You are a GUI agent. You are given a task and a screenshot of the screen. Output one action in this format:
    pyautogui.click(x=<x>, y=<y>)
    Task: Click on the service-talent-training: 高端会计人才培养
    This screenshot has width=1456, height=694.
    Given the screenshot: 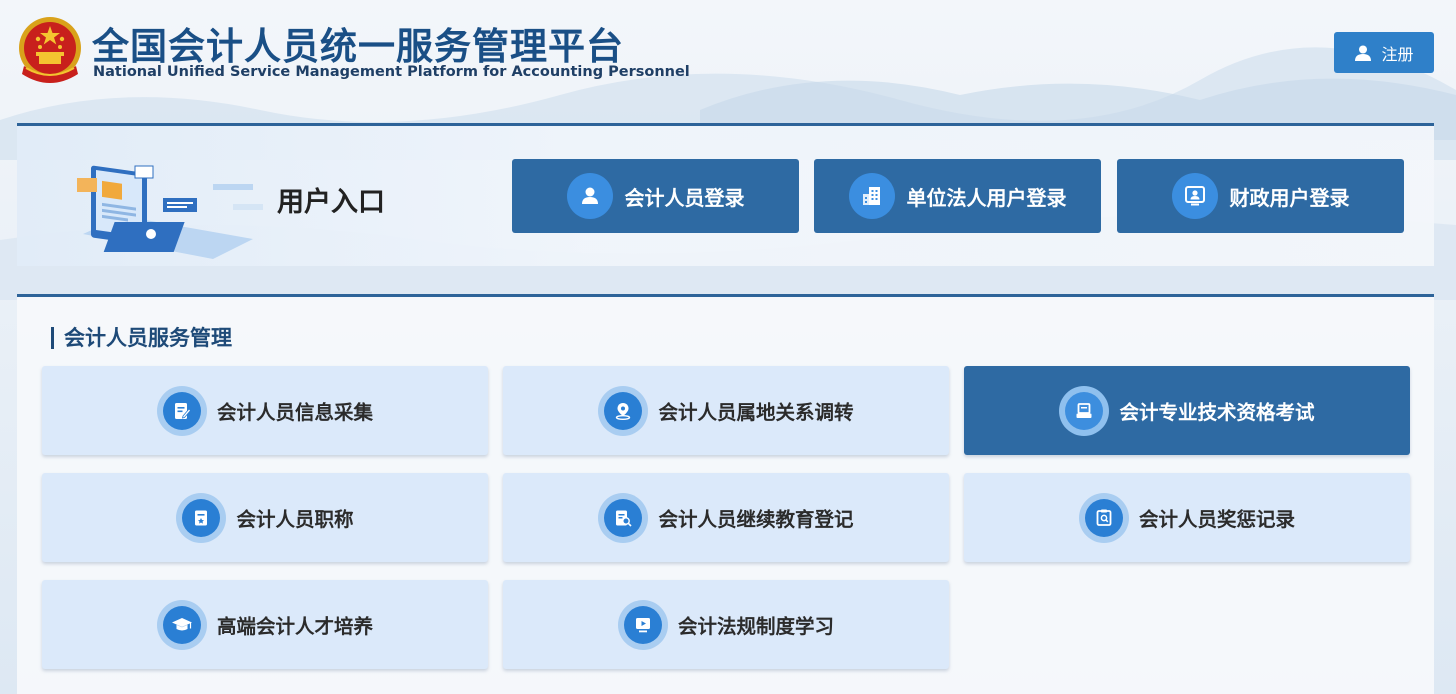 What is the action you would take?
    pyautogui.click(x=265, y=624)
    